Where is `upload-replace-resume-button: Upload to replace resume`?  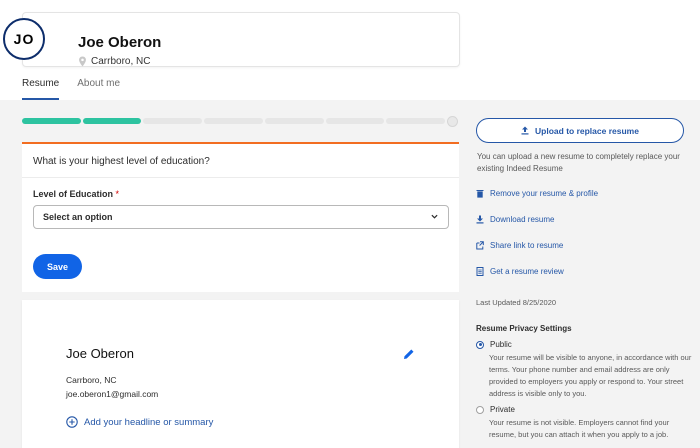
upload-replace-resume-button: Upload to replace resume is located at coordinates (580, 130).